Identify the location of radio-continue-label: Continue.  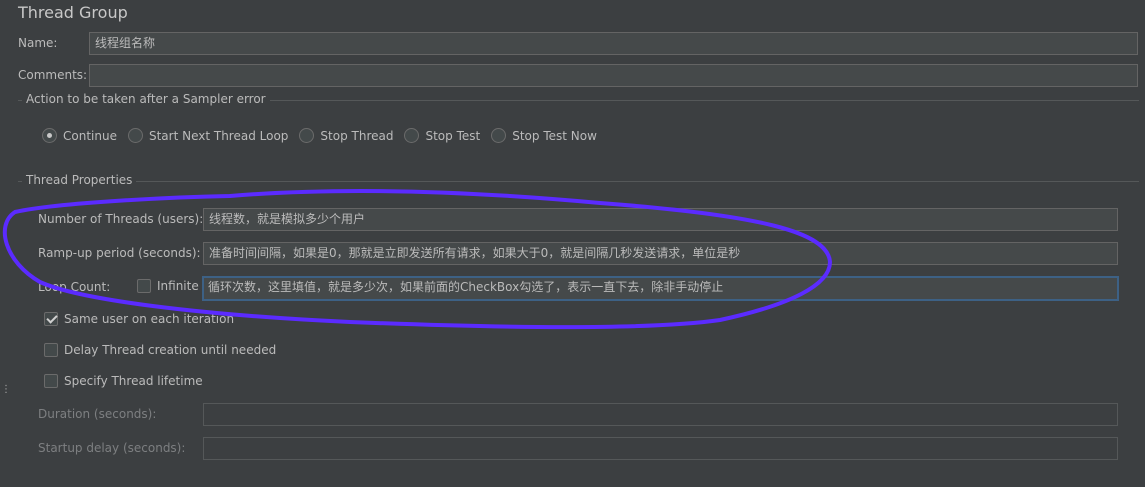
(90, 135).